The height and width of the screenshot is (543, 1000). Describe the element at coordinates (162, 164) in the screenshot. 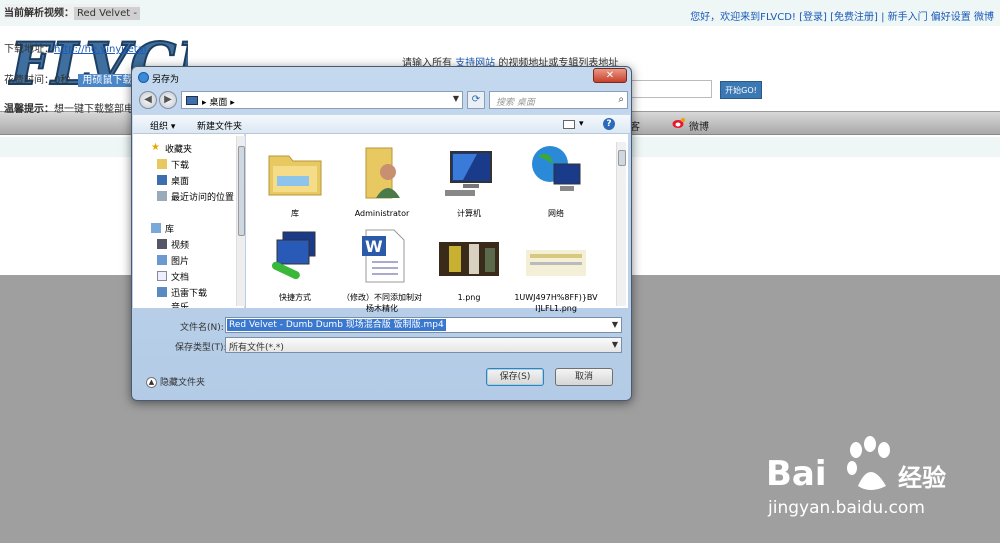

I see `download-folder-icon` at that location.